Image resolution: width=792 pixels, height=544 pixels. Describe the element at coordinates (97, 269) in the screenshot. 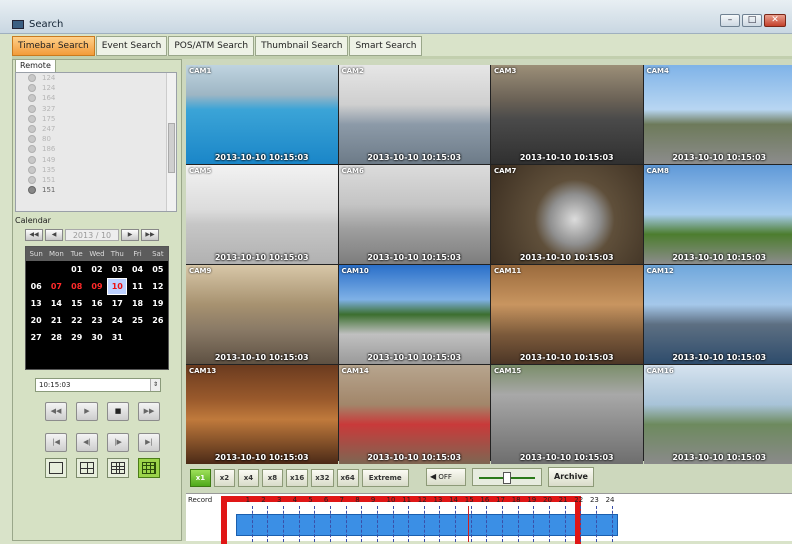

I see `calendar-day: 02` at that location.